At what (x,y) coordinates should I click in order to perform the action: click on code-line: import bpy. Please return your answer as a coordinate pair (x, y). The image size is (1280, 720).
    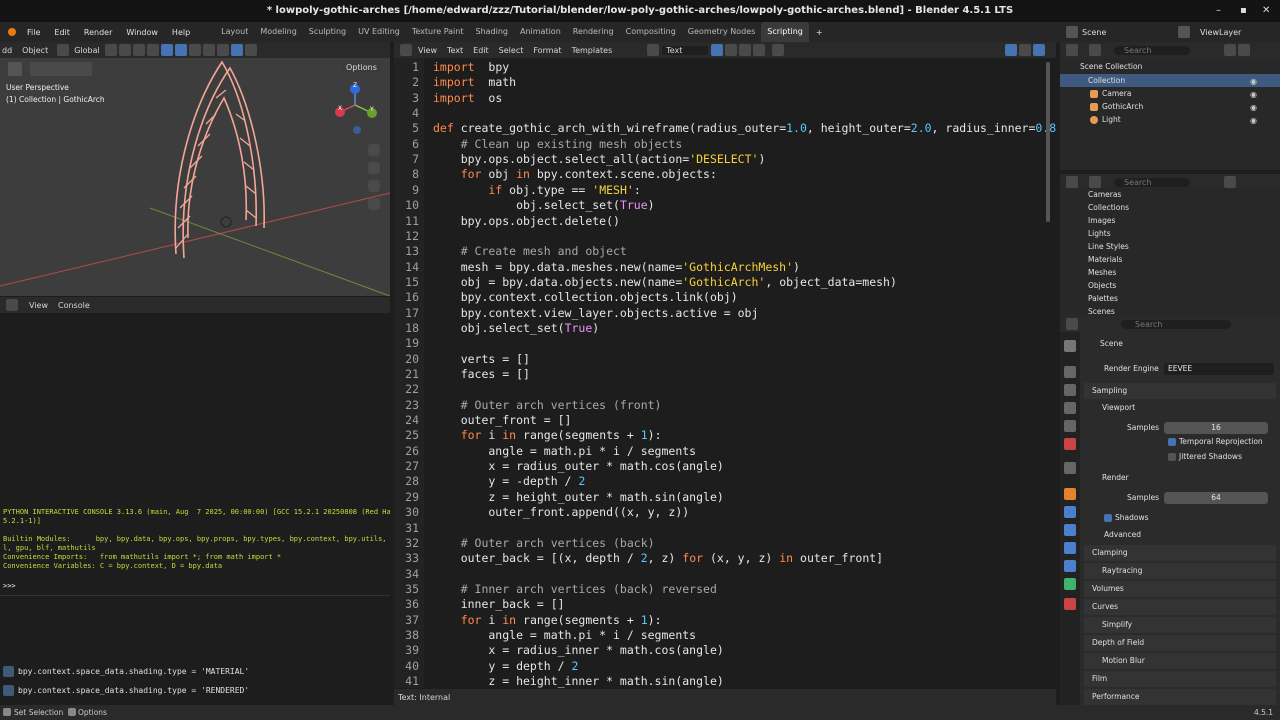
    Looking at the image, I should click on (471, 67).